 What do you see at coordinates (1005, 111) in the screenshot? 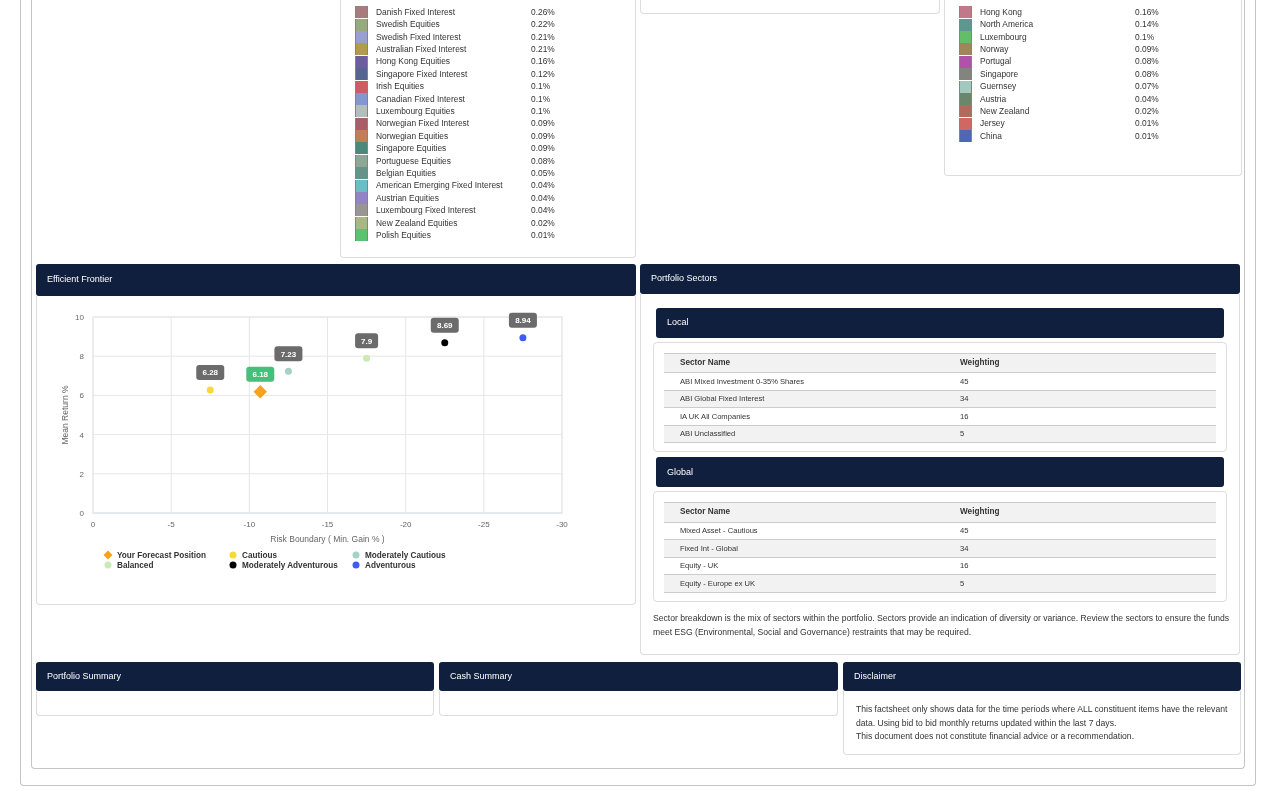
I see `legend-label: New Zealand` at bounding box center [1005, 111].